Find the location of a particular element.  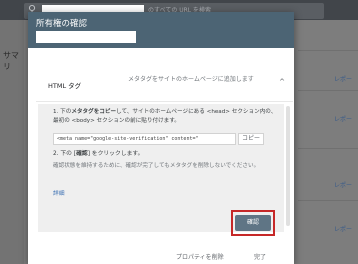

step-1-prefix: 1. 下の is located at coordinates (62, 112).